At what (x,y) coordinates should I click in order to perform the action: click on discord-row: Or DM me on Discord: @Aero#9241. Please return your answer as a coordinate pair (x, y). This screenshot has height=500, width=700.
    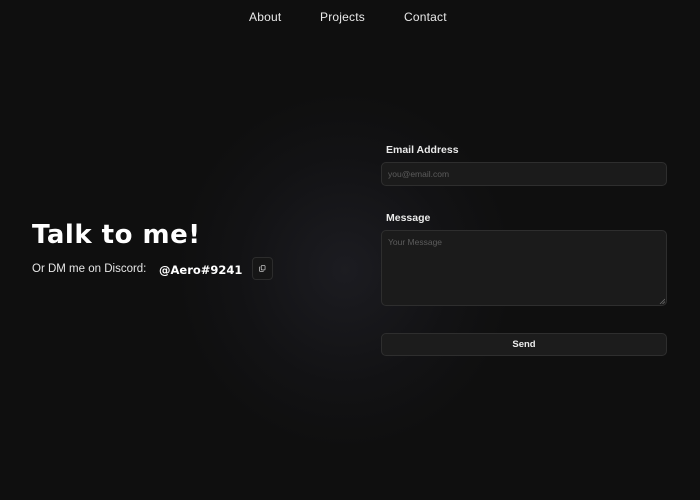
    Looking at the image, I should click on (157, 270).